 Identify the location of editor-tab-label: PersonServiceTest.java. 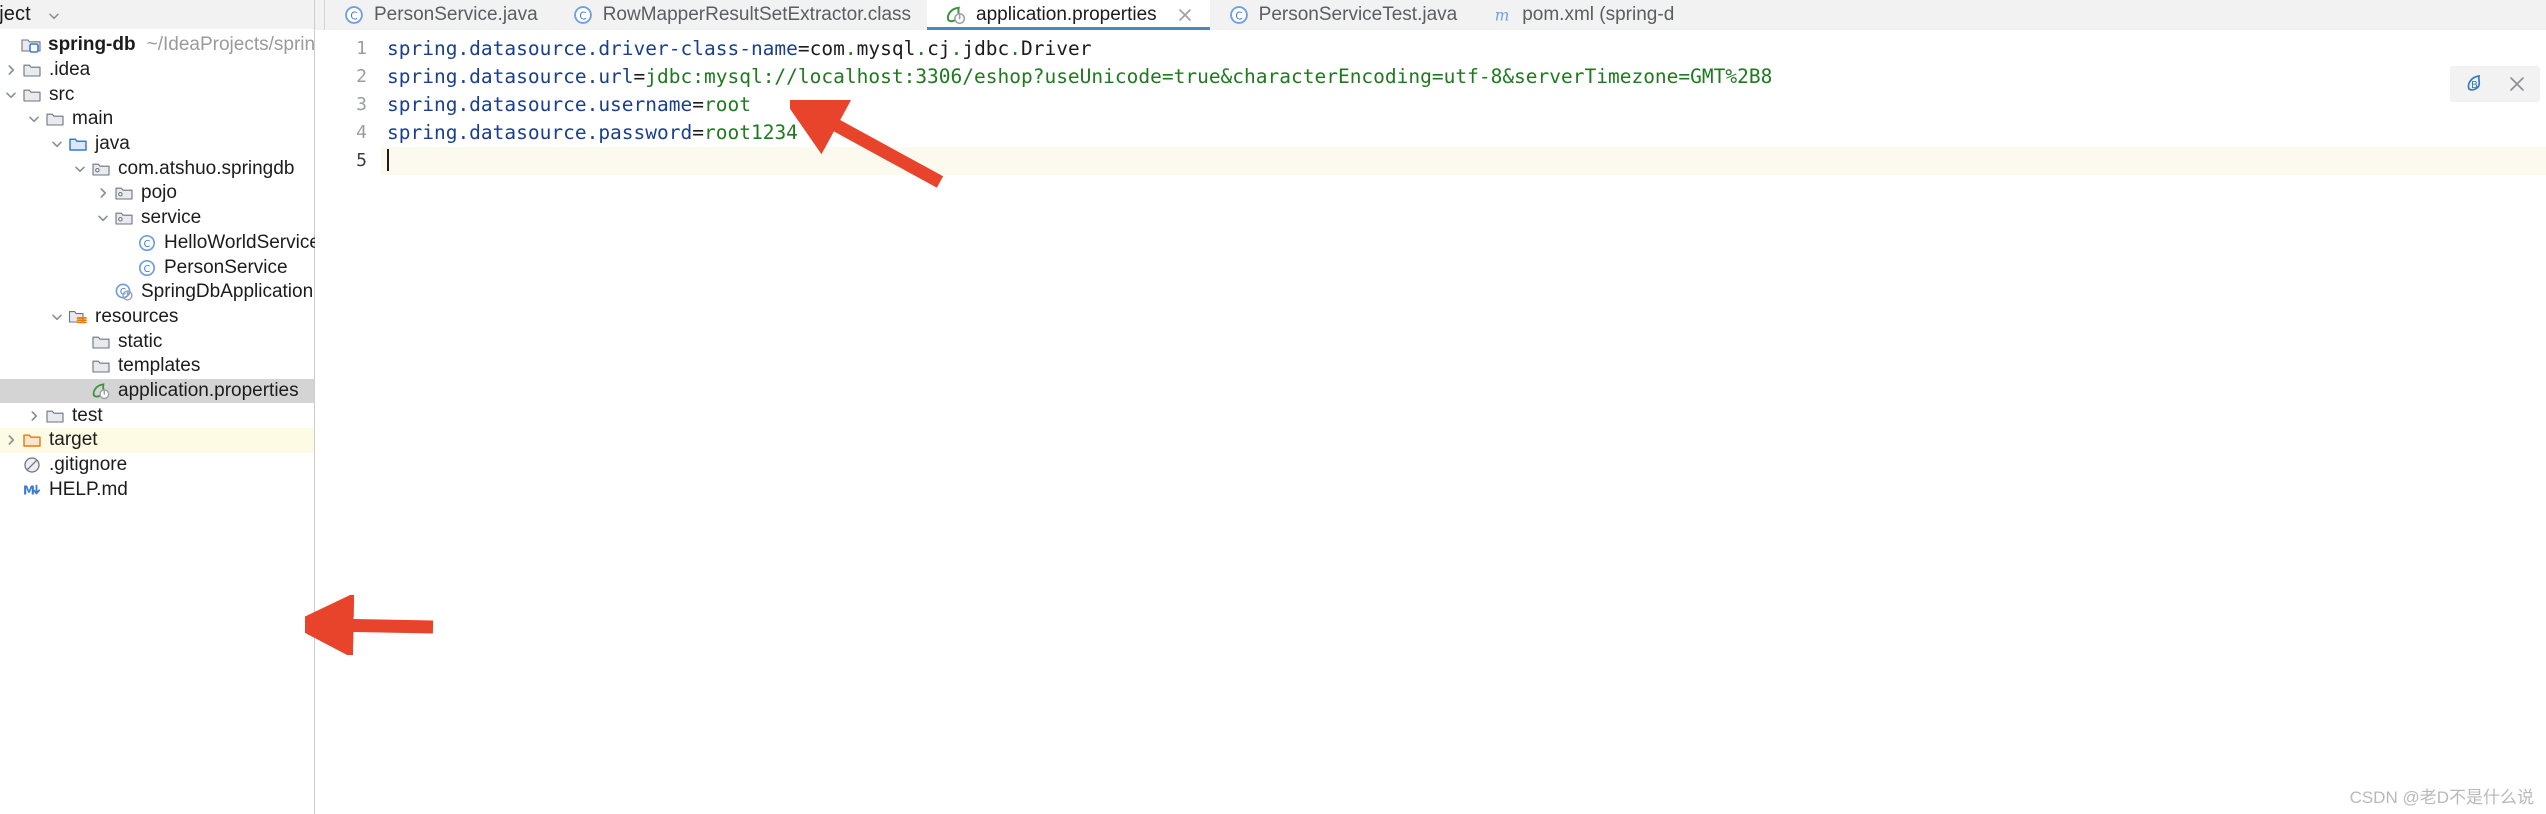
(1358, 14).